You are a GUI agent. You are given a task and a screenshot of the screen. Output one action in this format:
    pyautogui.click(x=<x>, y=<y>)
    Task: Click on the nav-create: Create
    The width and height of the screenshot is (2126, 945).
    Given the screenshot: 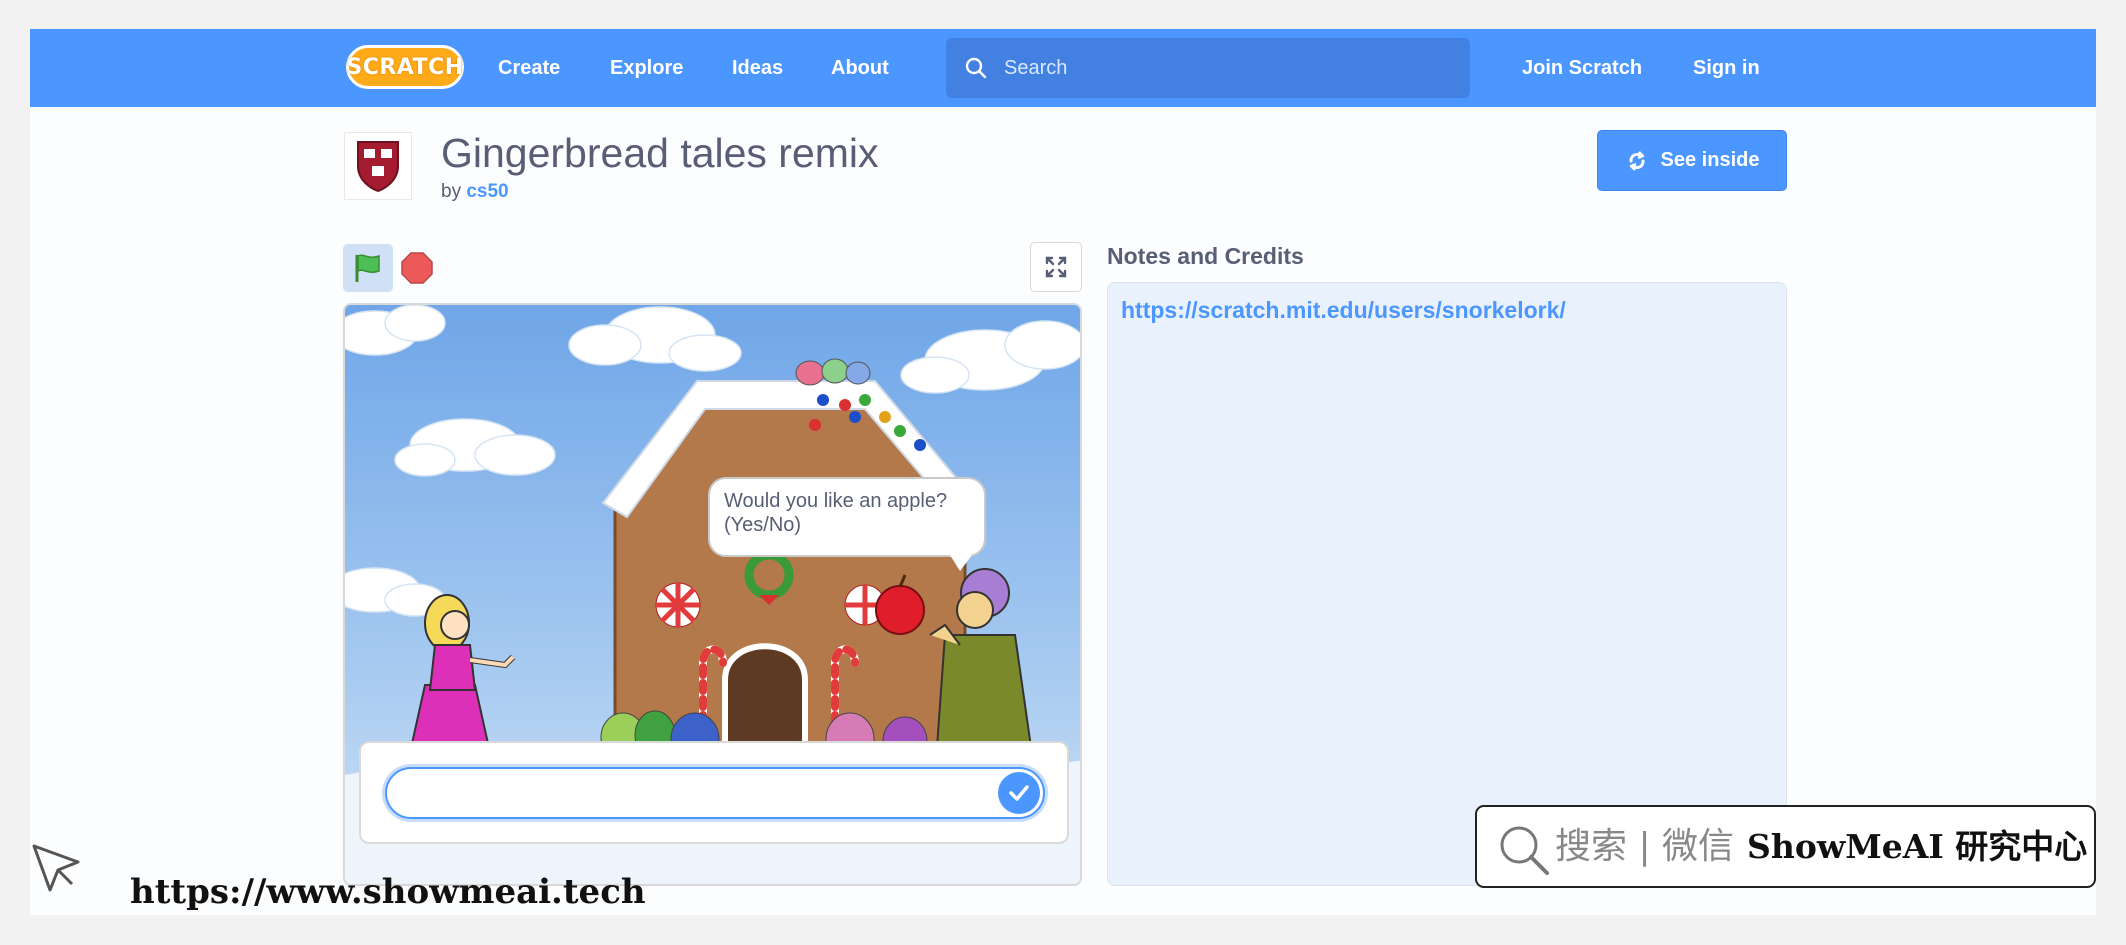 What is the action you would take?
    pyautogui.click(x=529, y=68)
    